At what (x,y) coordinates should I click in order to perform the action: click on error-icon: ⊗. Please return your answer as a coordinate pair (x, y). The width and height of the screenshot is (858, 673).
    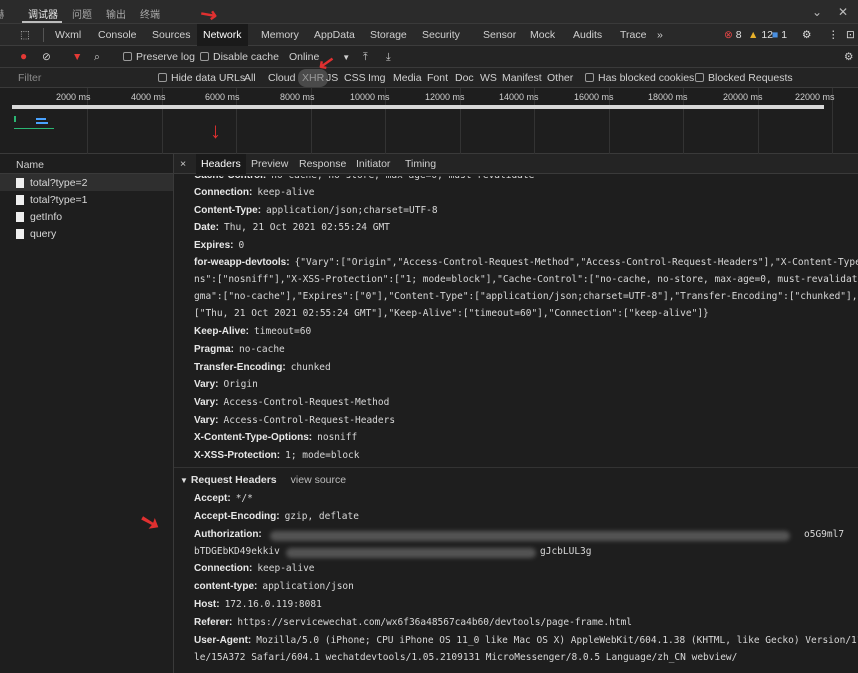
    Looking at the image, I should click on (728, 35).